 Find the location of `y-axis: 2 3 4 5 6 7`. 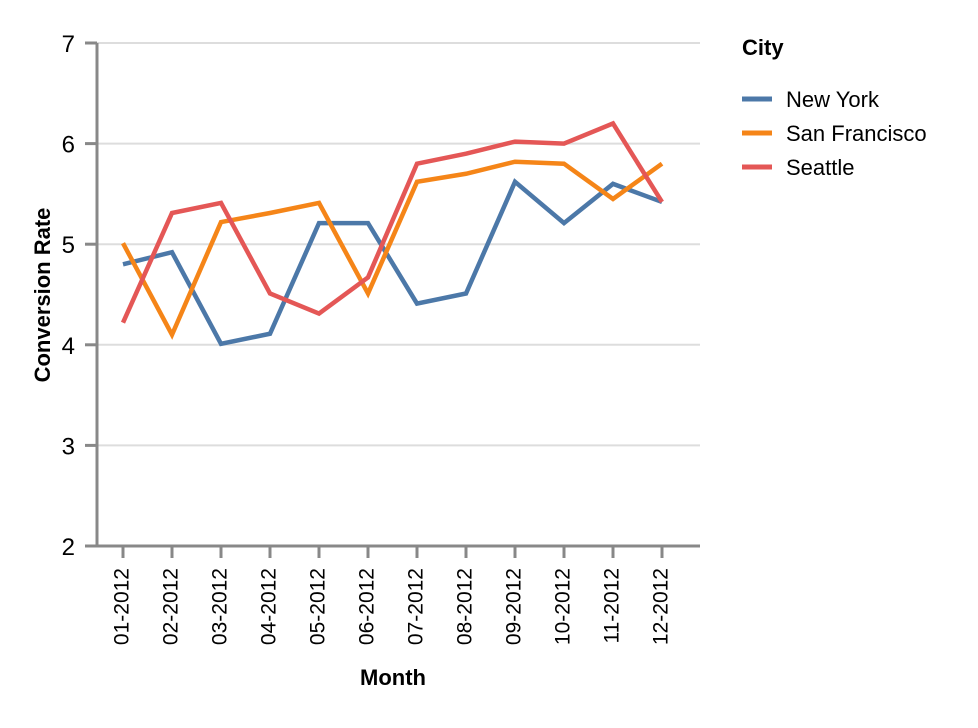

y-axis: 2 3 4 5 6 7 is located at coordinates (80, 296).